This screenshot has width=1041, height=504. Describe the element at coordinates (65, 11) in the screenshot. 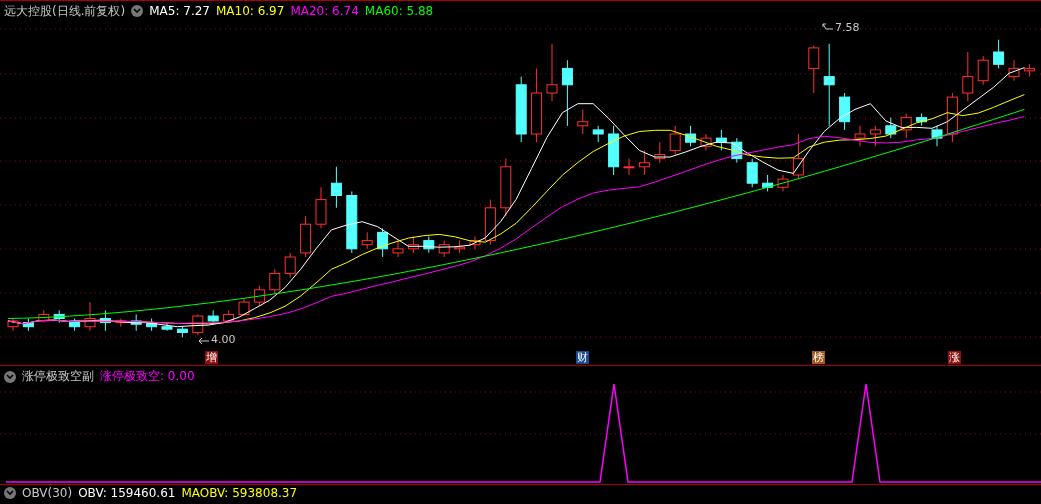

I see `chart-title: 远大控股(日线.前复权)` at that location.